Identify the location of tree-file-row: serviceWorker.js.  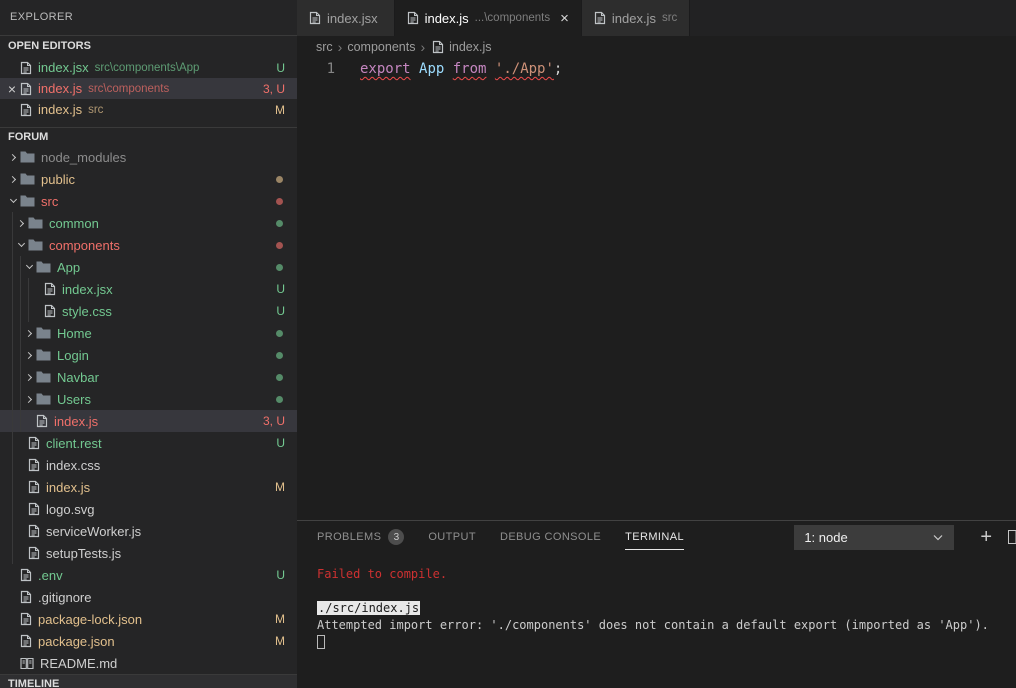
(148, 531).